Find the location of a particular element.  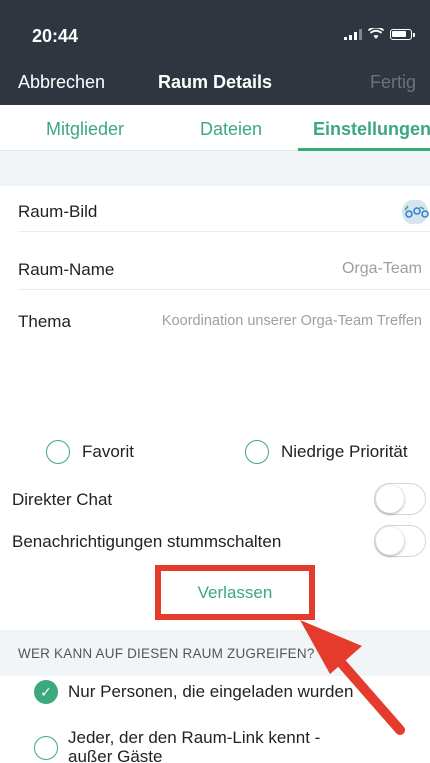

favorite-radio is located at coordinates (58, 452).